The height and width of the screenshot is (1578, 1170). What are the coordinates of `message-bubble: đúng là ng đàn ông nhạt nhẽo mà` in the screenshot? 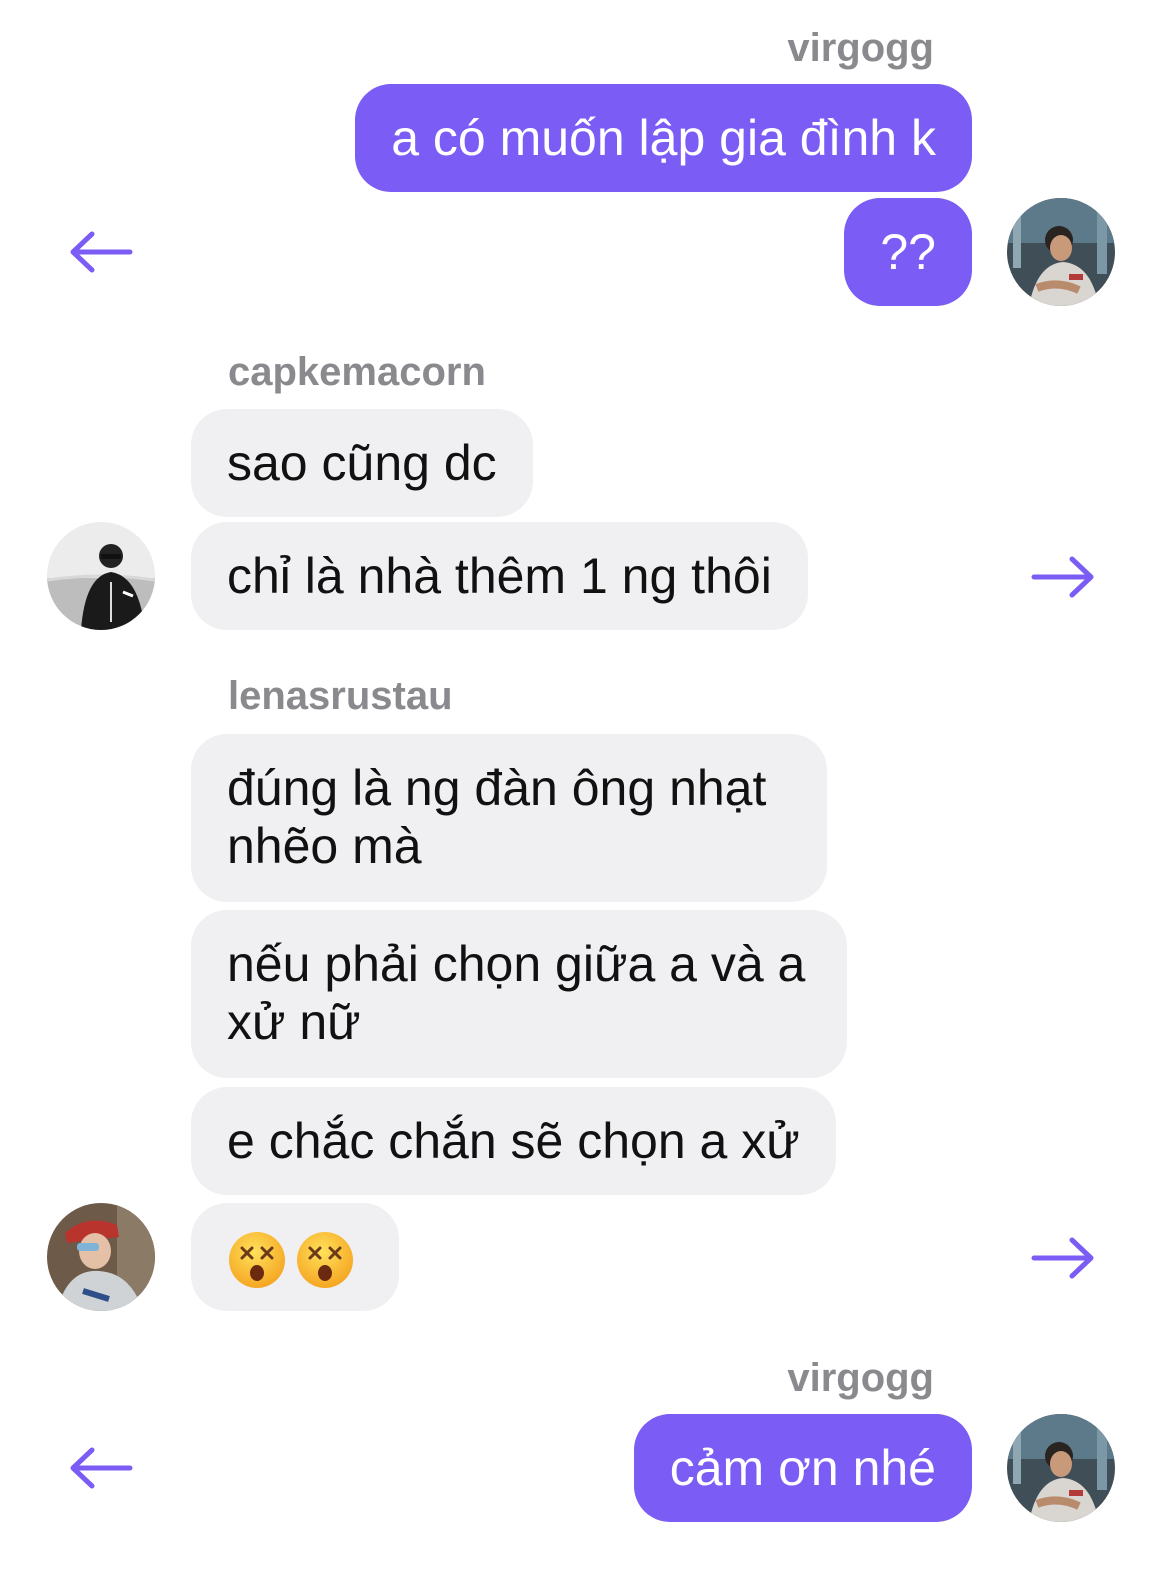 It's located at (509, 818).